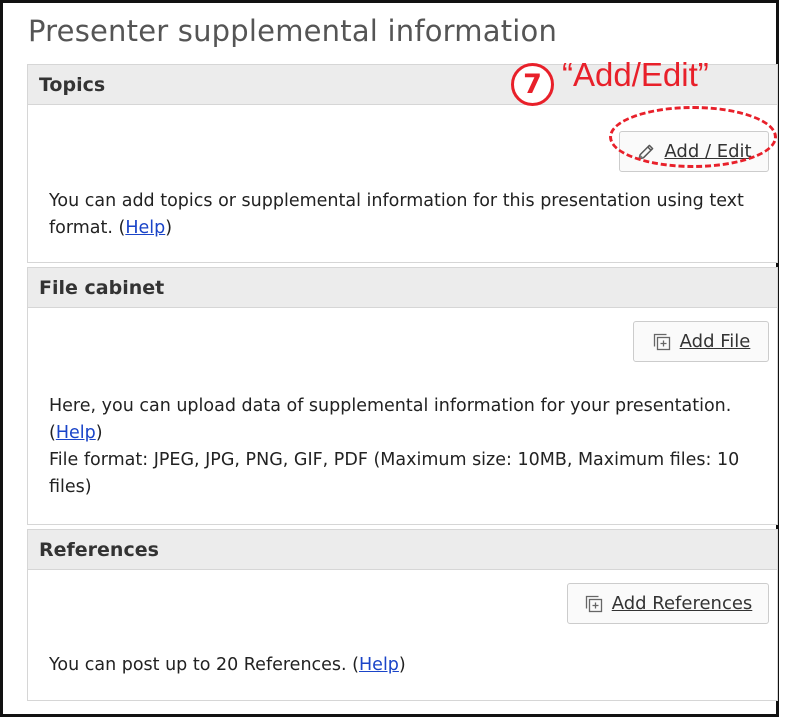 The height and width of the screenshot is (717, 785). I want to click on file-cabinet-heading: File cabinet, so click(402, 288).